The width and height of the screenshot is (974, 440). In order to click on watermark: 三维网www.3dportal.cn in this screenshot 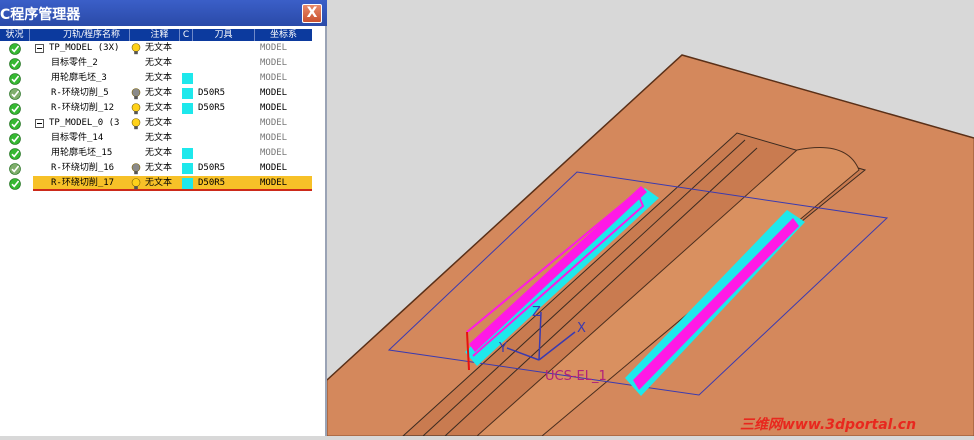, I will do `click(828, 425)`.